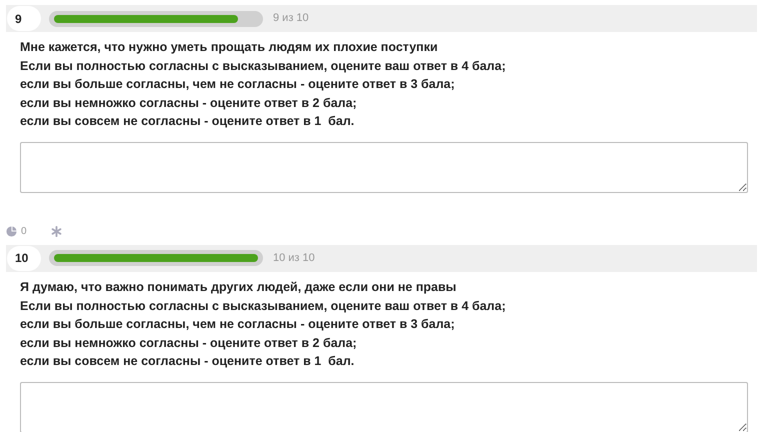 The image size is (763, 432). I want to click on question-text-line: Мне кажется, что нужно уметь прощать людям их плохие поступки, so click(229, 47).